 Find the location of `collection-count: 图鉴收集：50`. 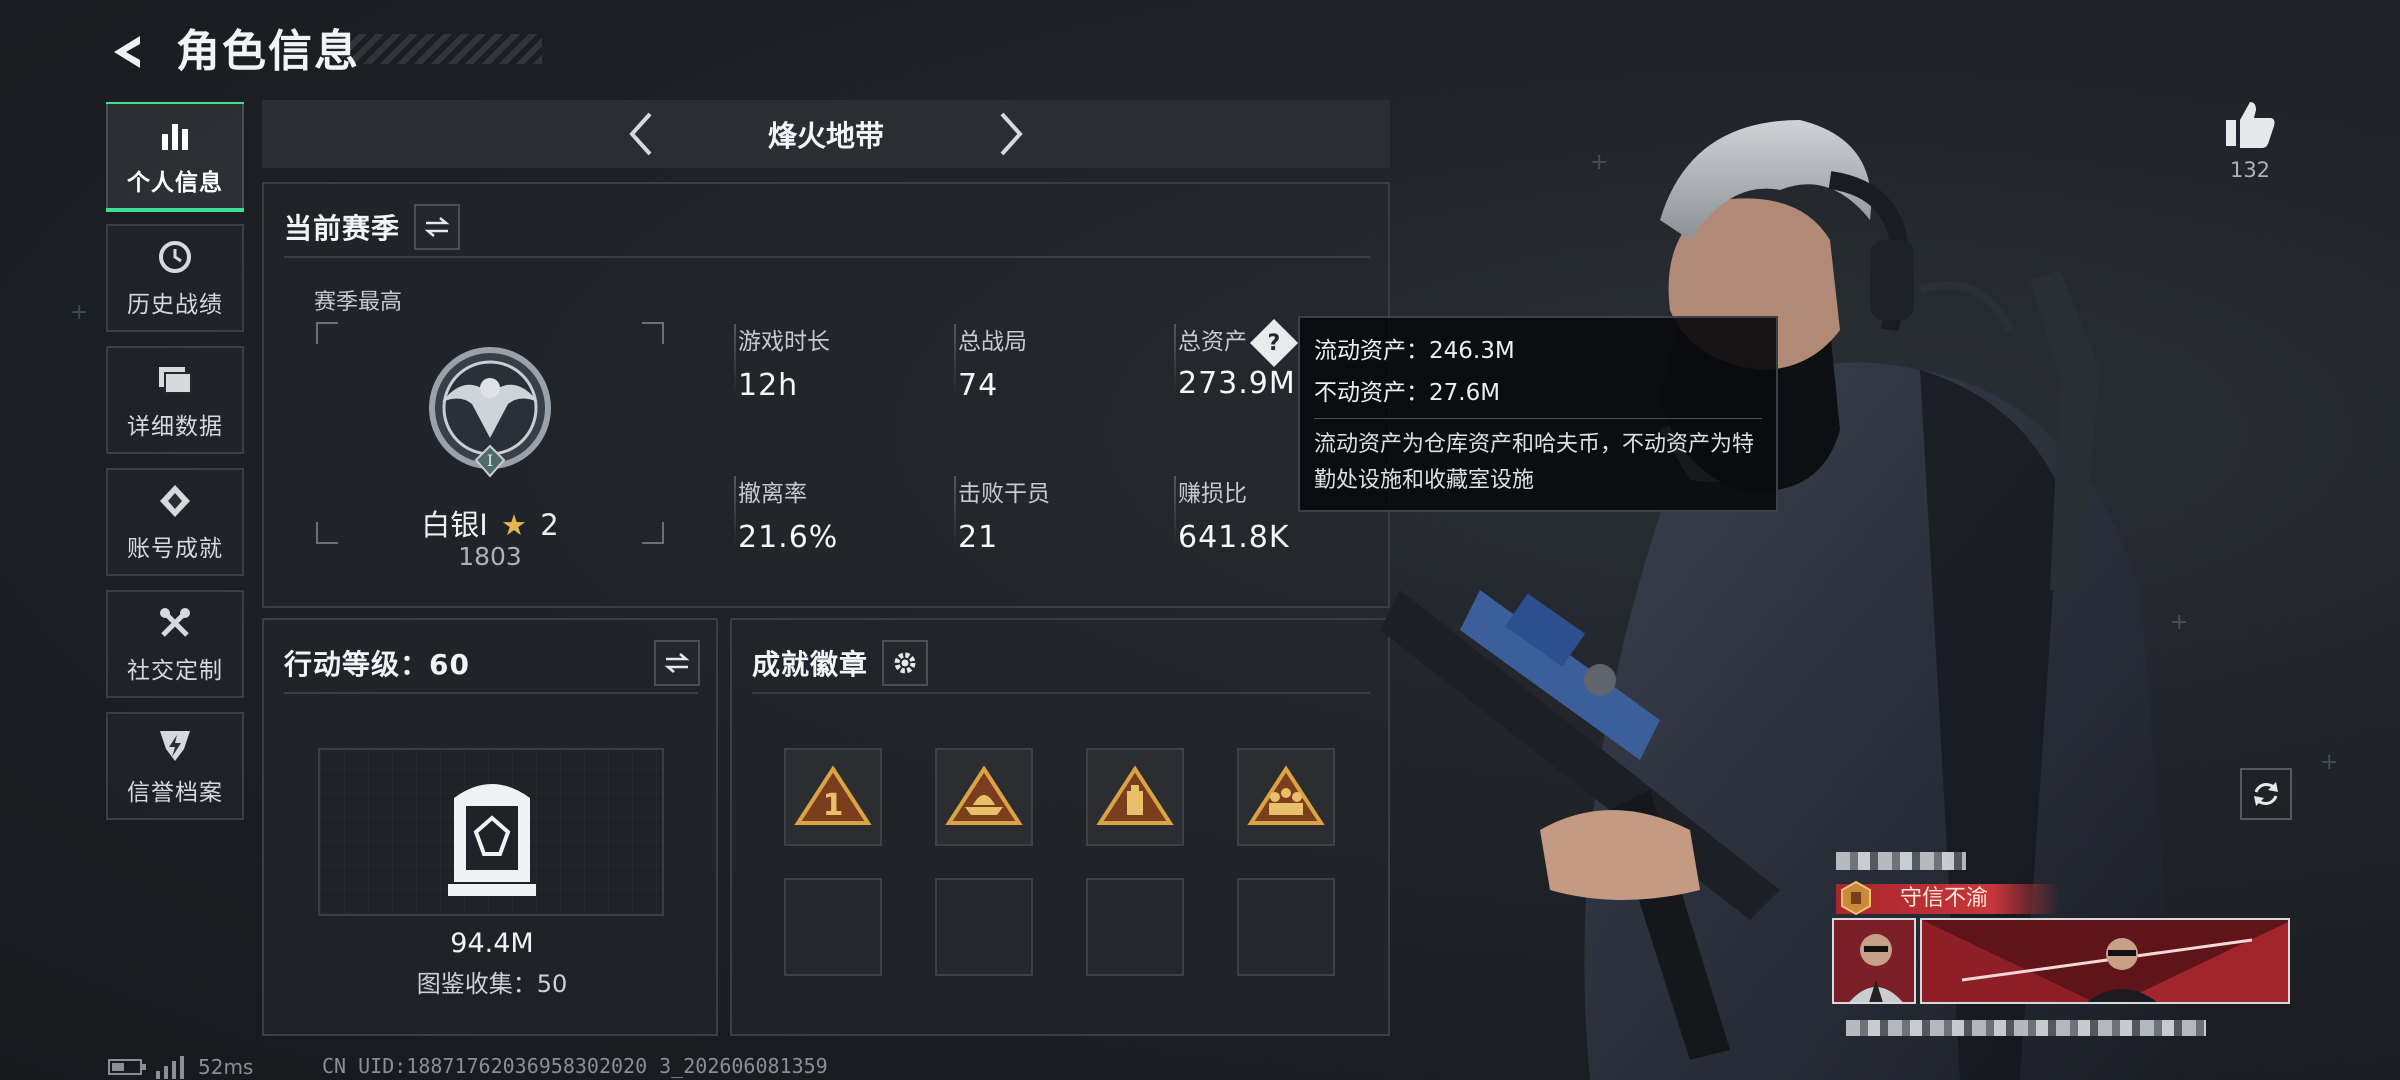

collection-count: 图鉴收集：50 is located at coordinates (492, 984).